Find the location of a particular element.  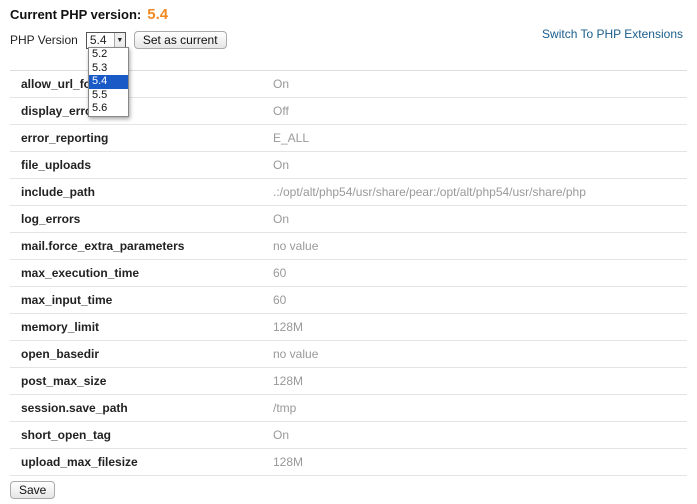

dropdown-option: 5.2 is located at coordinates (108, 55).